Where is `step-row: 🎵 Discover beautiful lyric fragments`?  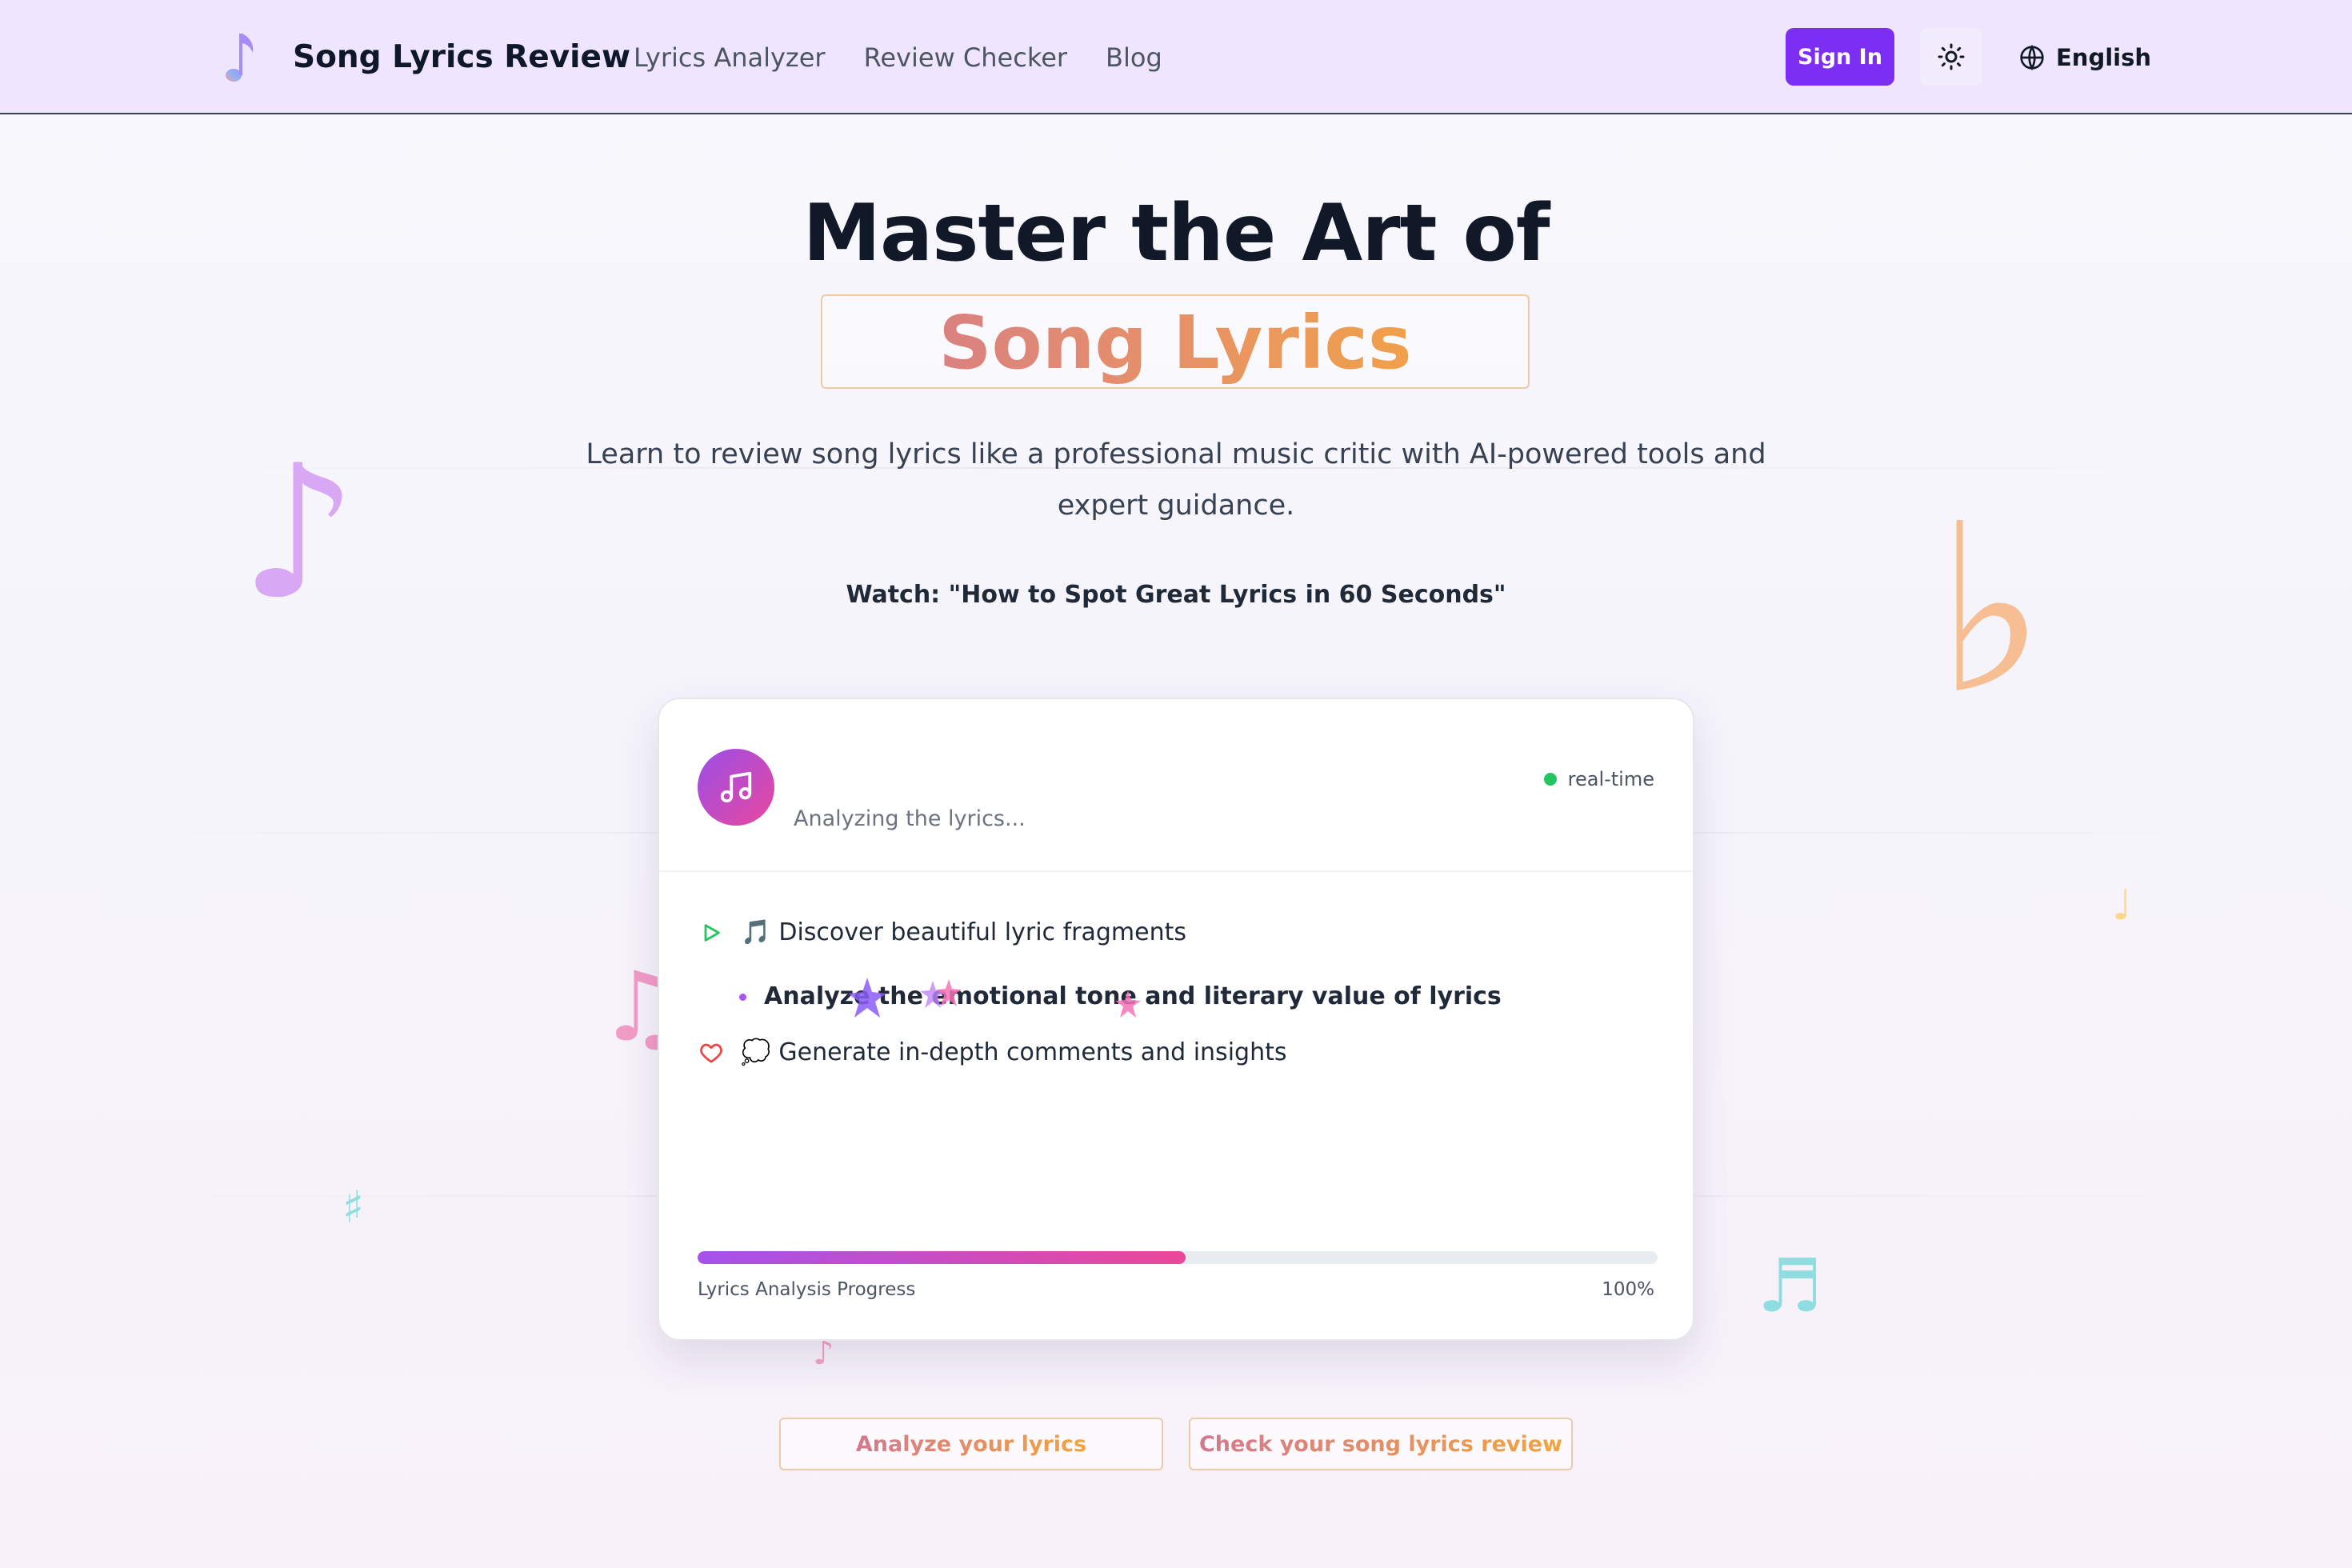 step-row: 🎵 Discover beautiful lyric fragments is located at coordinates (942, 932).